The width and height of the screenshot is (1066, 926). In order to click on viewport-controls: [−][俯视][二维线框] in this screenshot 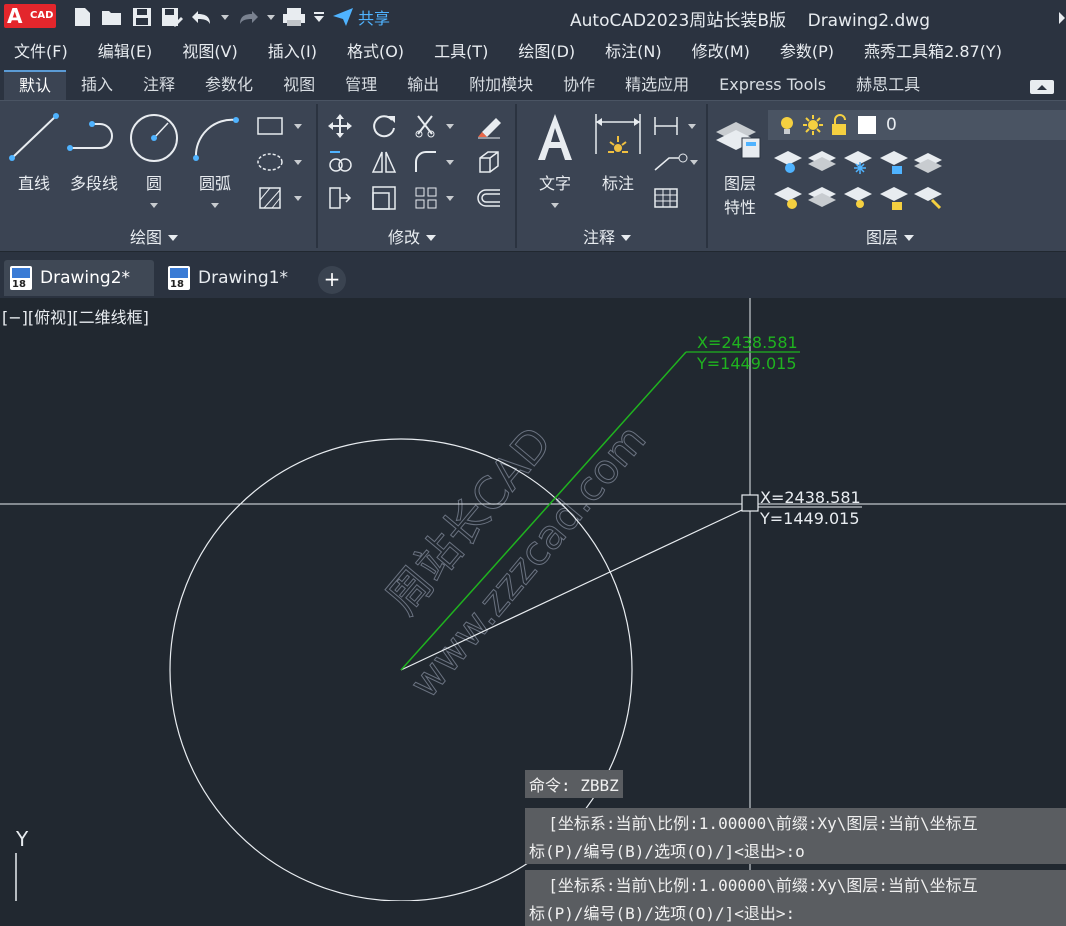, I will do `click(75, 316)`.